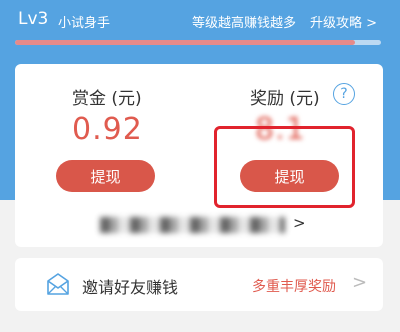 This screenshot has width=400, height=332. I want to click on bounty-title: 赏金 (元), so click(107, 99).